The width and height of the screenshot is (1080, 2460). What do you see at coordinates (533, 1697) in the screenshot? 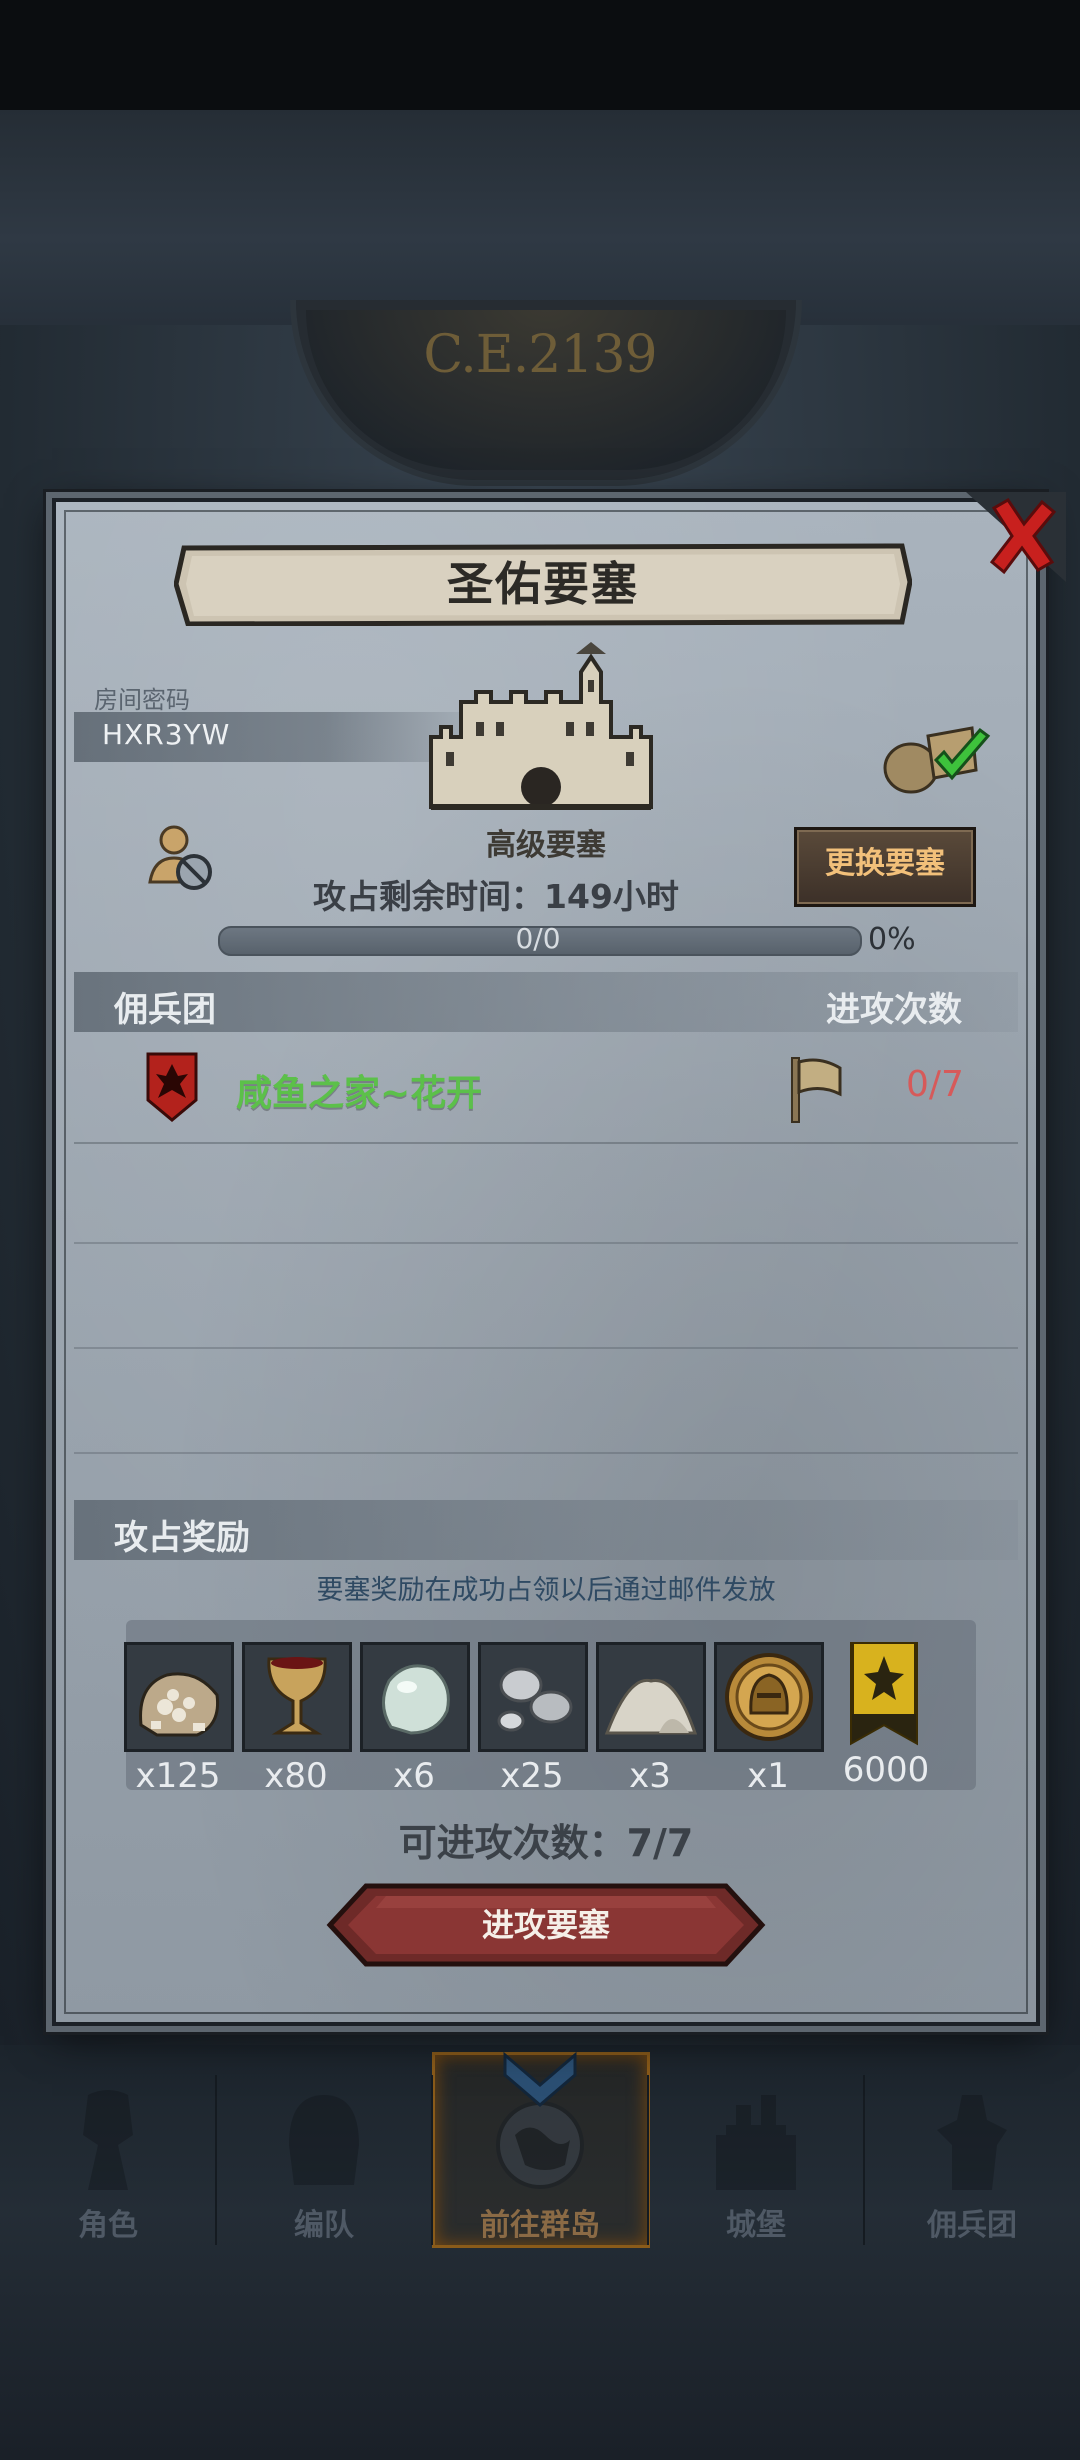
I see `silver-orbs-icon` at bounding box center [533, 1697].